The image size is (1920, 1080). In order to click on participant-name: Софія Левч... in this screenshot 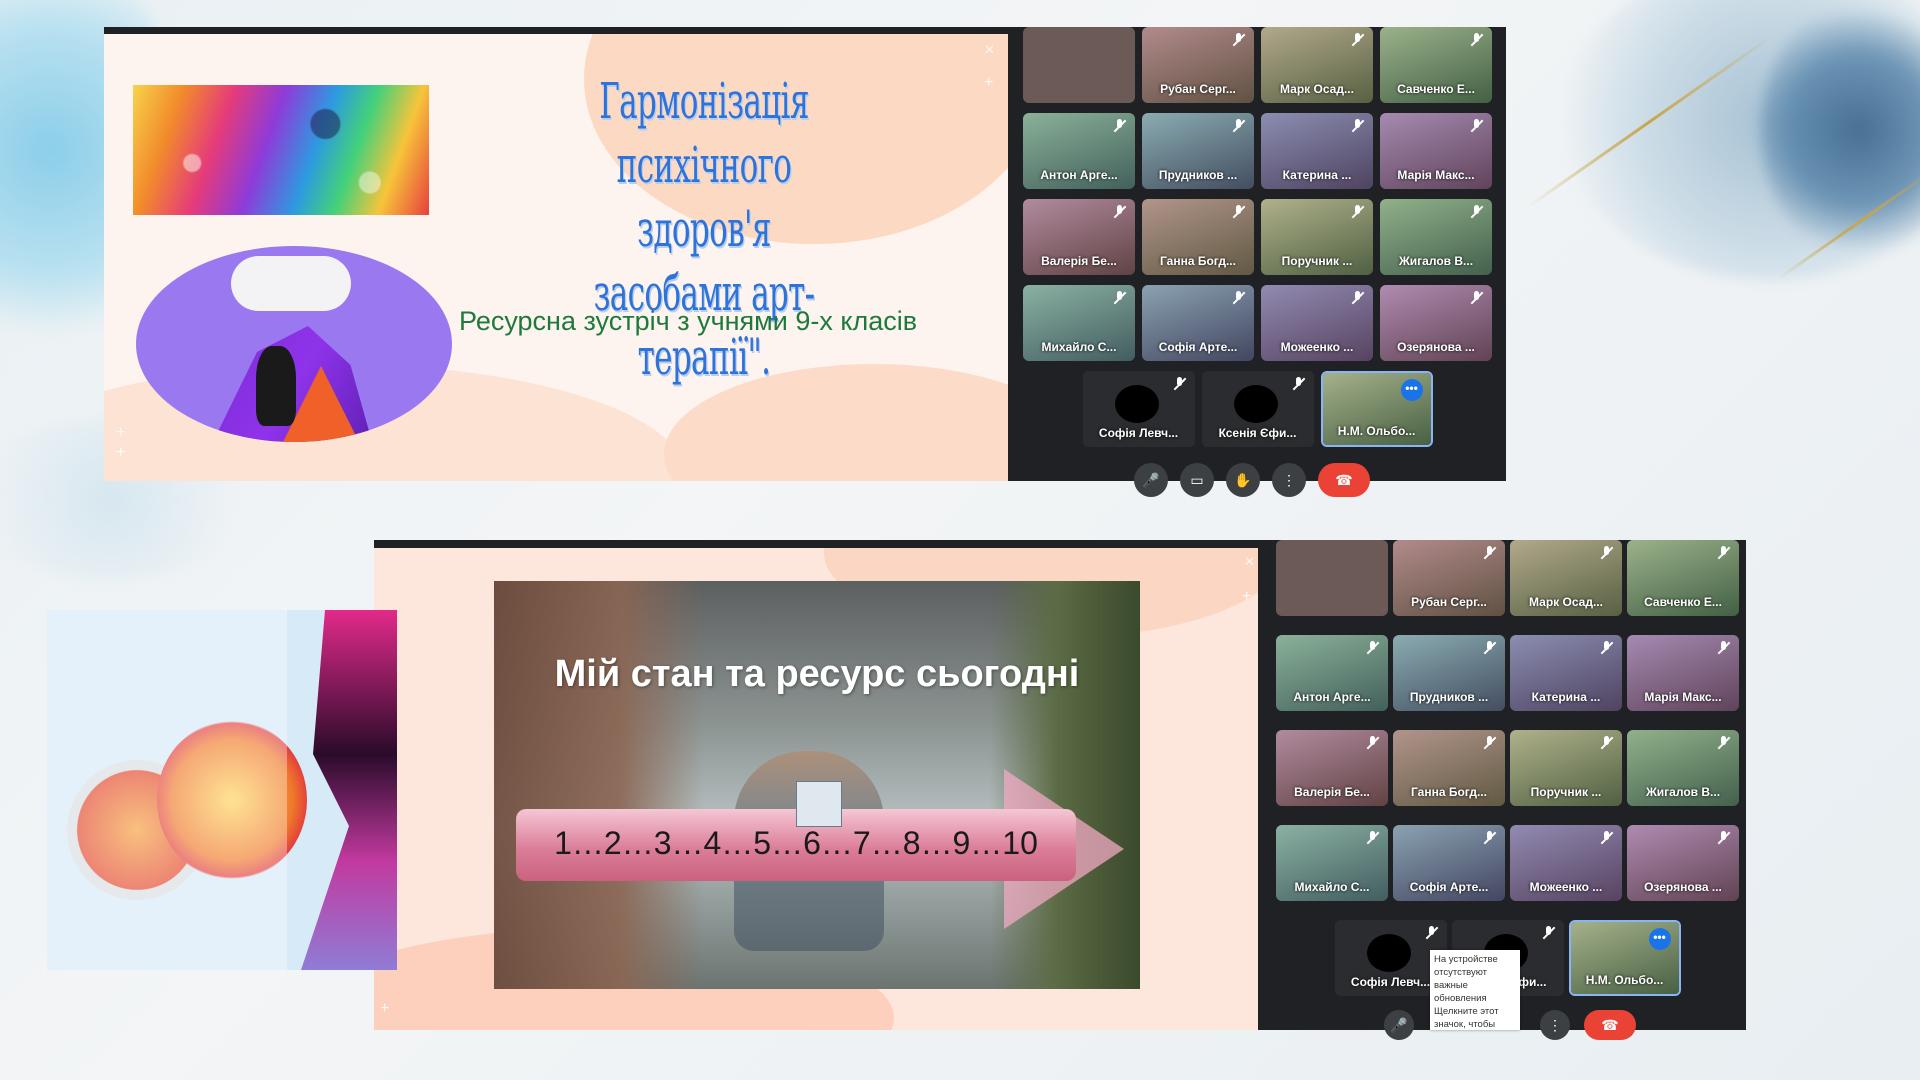, I will do `click(1138, 433)`.